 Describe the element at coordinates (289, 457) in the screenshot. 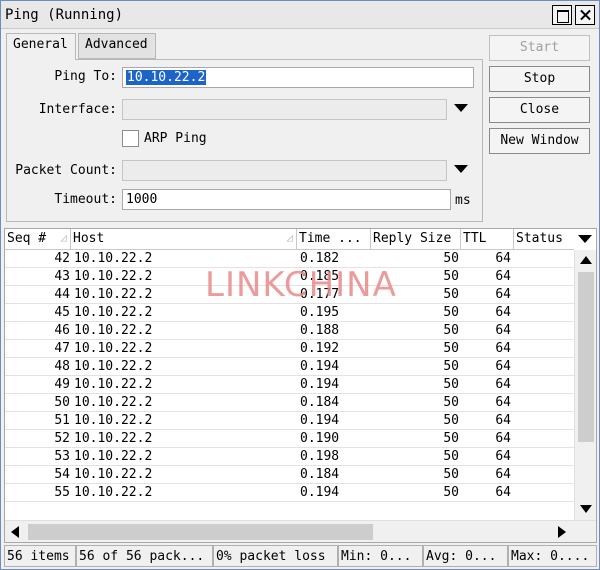

I see `table-row: 53 10.10.22.2 0.198 50 64` at that location.